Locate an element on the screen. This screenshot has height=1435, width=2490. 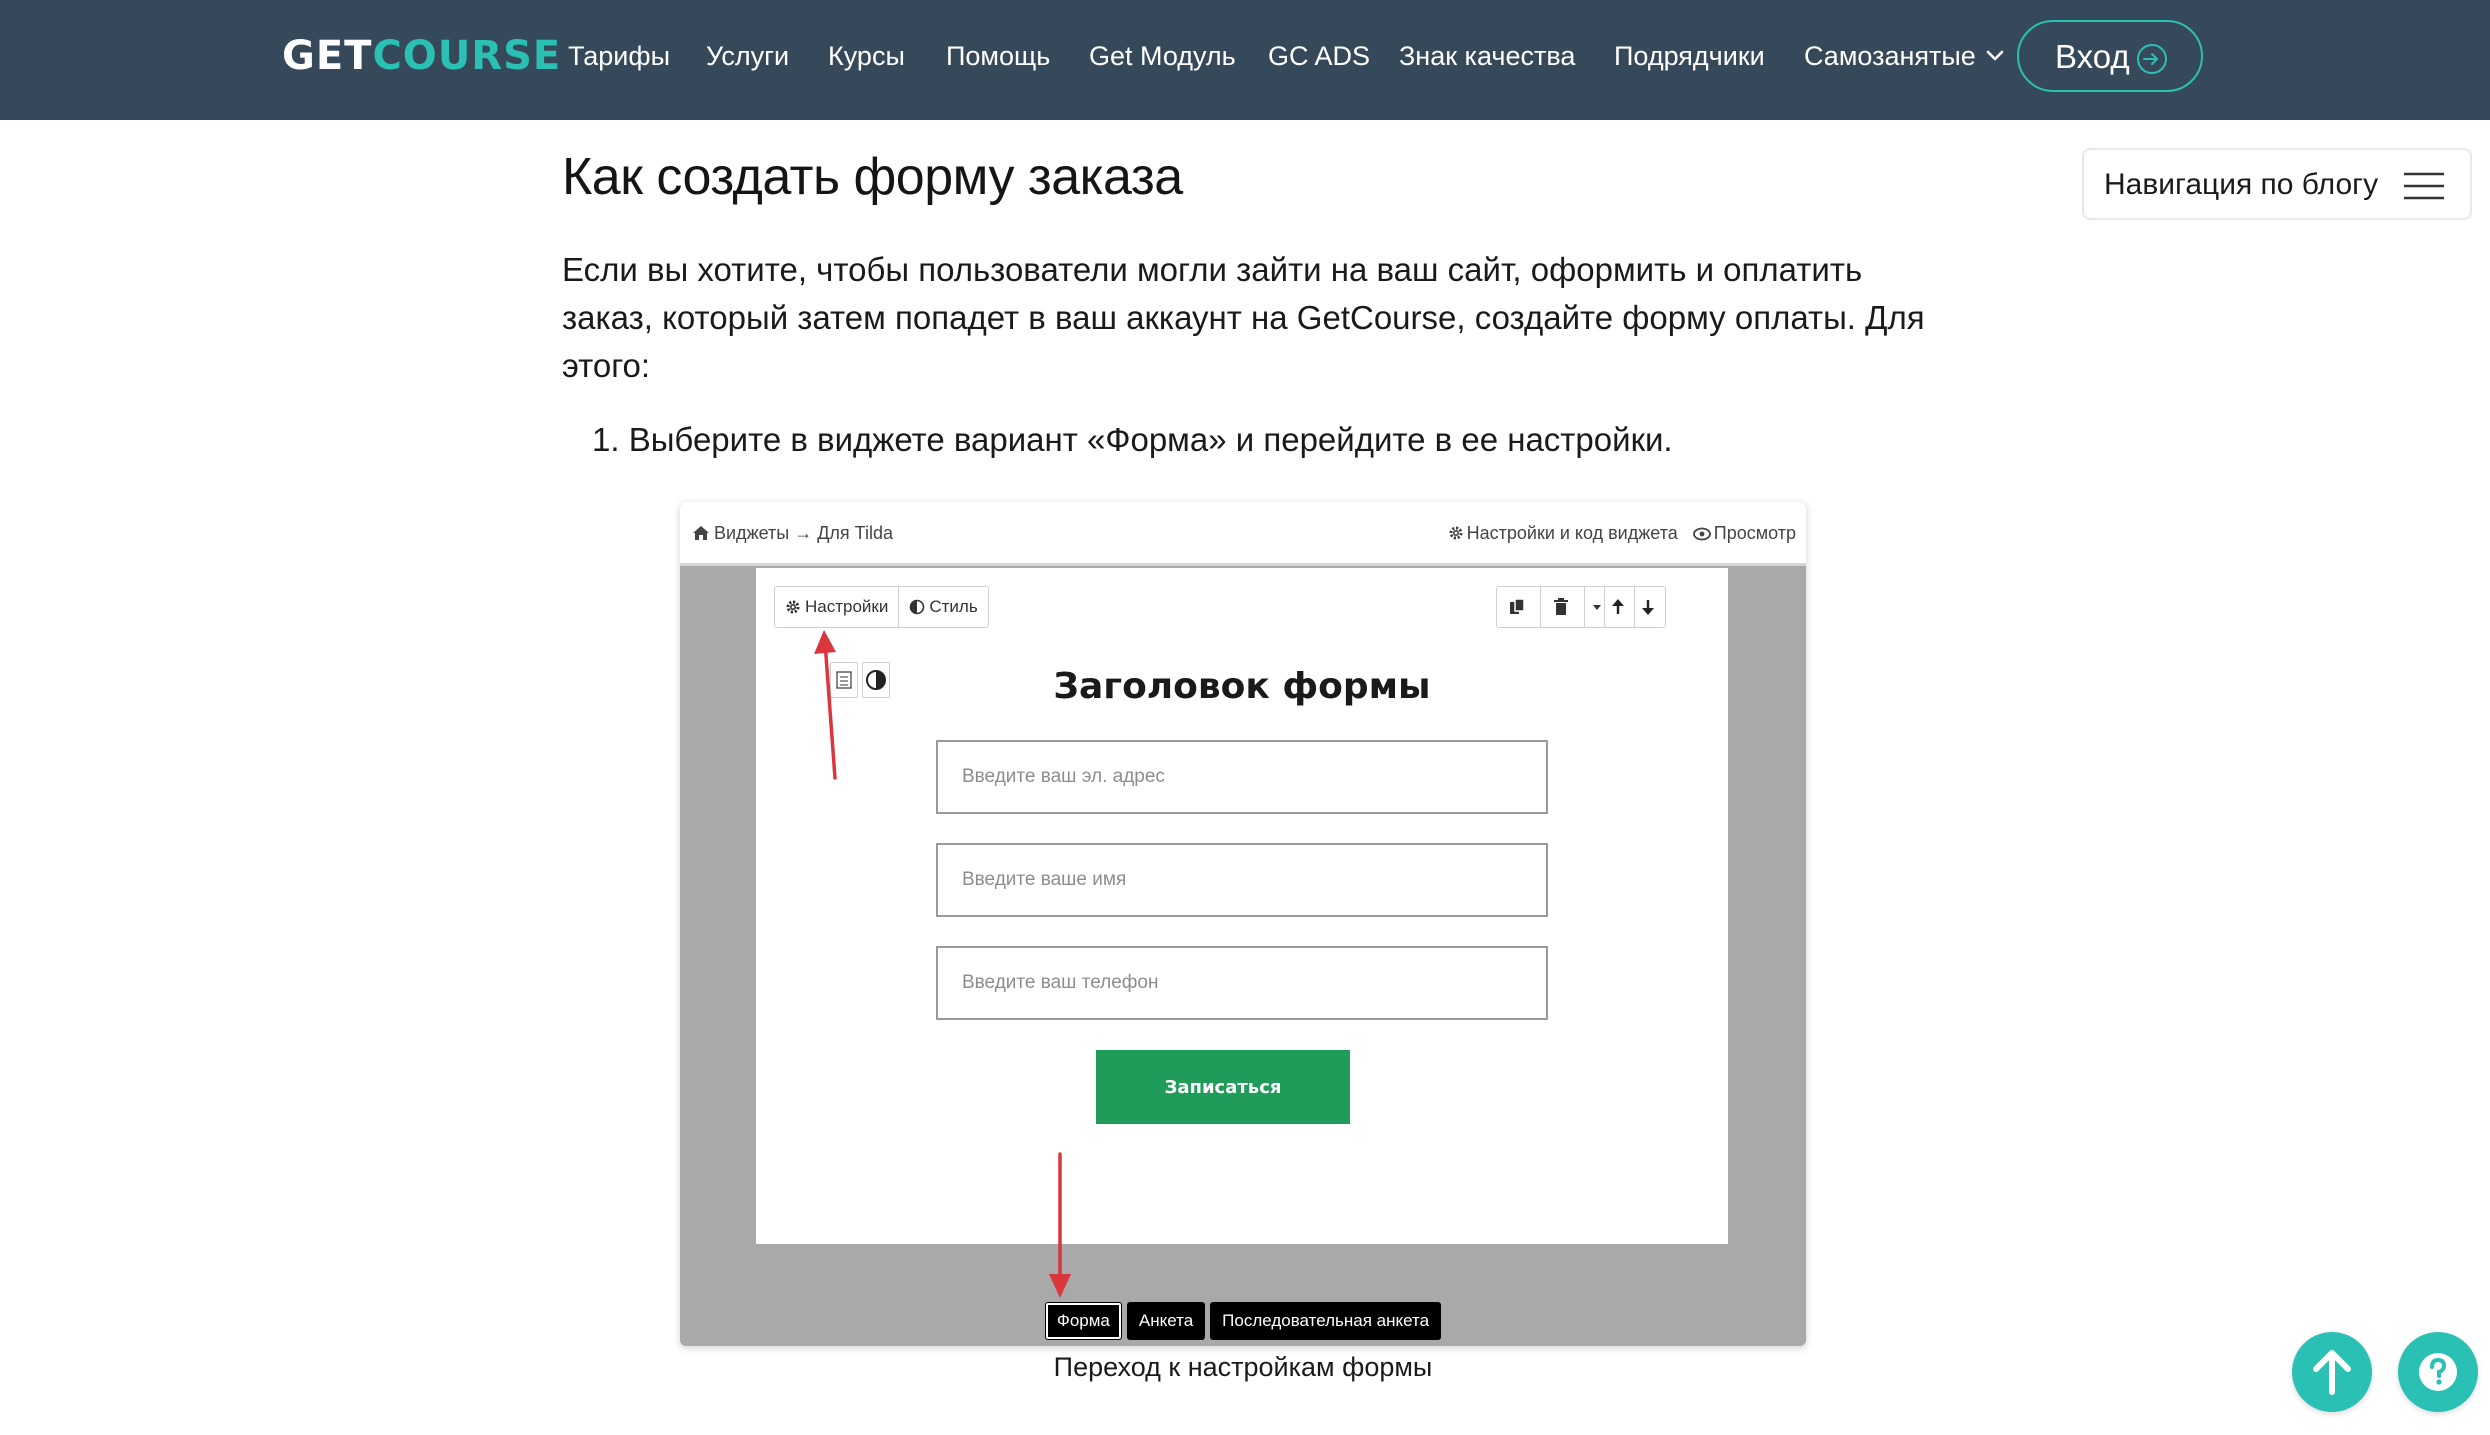
widget-preview-label: Просмотр is located at coordinates (1754, 533).